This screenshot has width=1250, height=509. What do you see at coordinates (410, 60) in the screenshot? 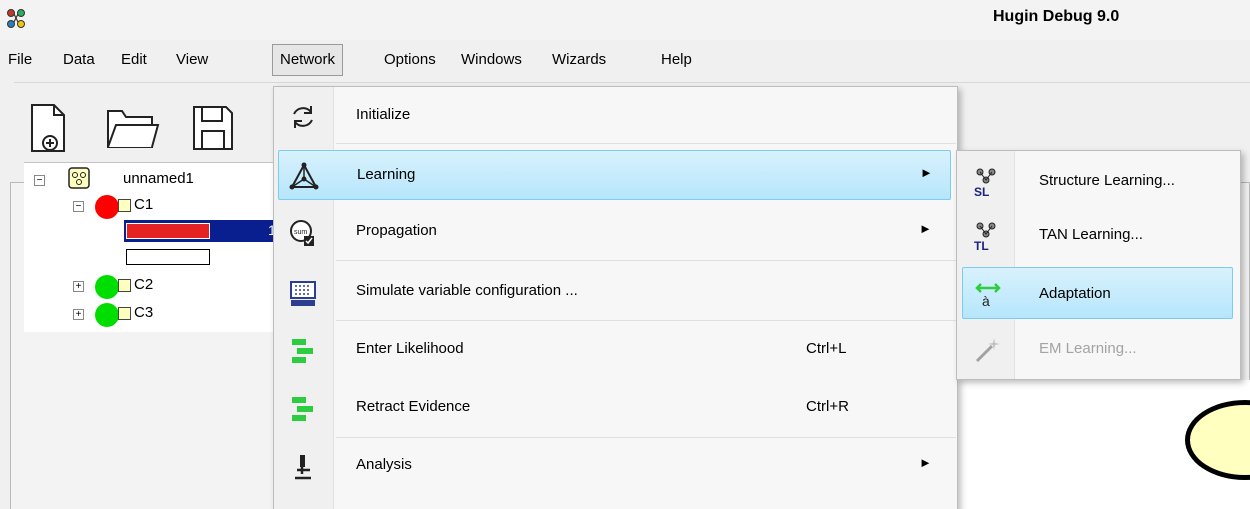
I see `menu-options: Options` at bounding box center [410, 60].